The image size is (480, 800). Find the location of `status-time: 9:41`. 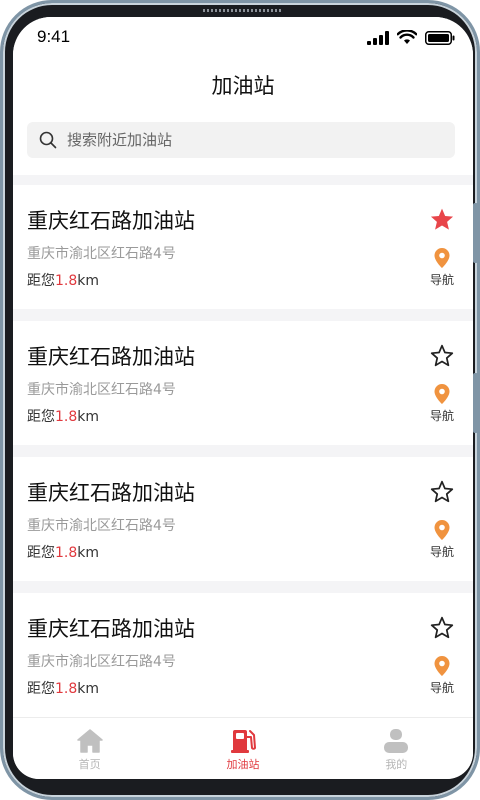

status-time: 9:41 is located at coordinates (54, 36).